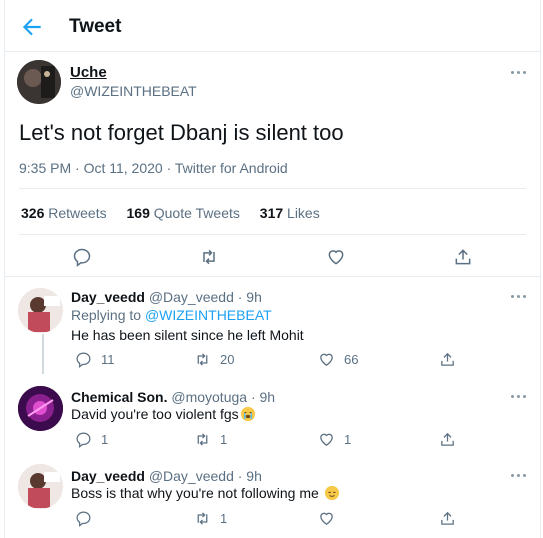 The height and width of the screenshot is (538, 543). What do you see at coordinates (351, 359) in the screenshot?
I see `like-count: 66` at bounding box center [351, 359].